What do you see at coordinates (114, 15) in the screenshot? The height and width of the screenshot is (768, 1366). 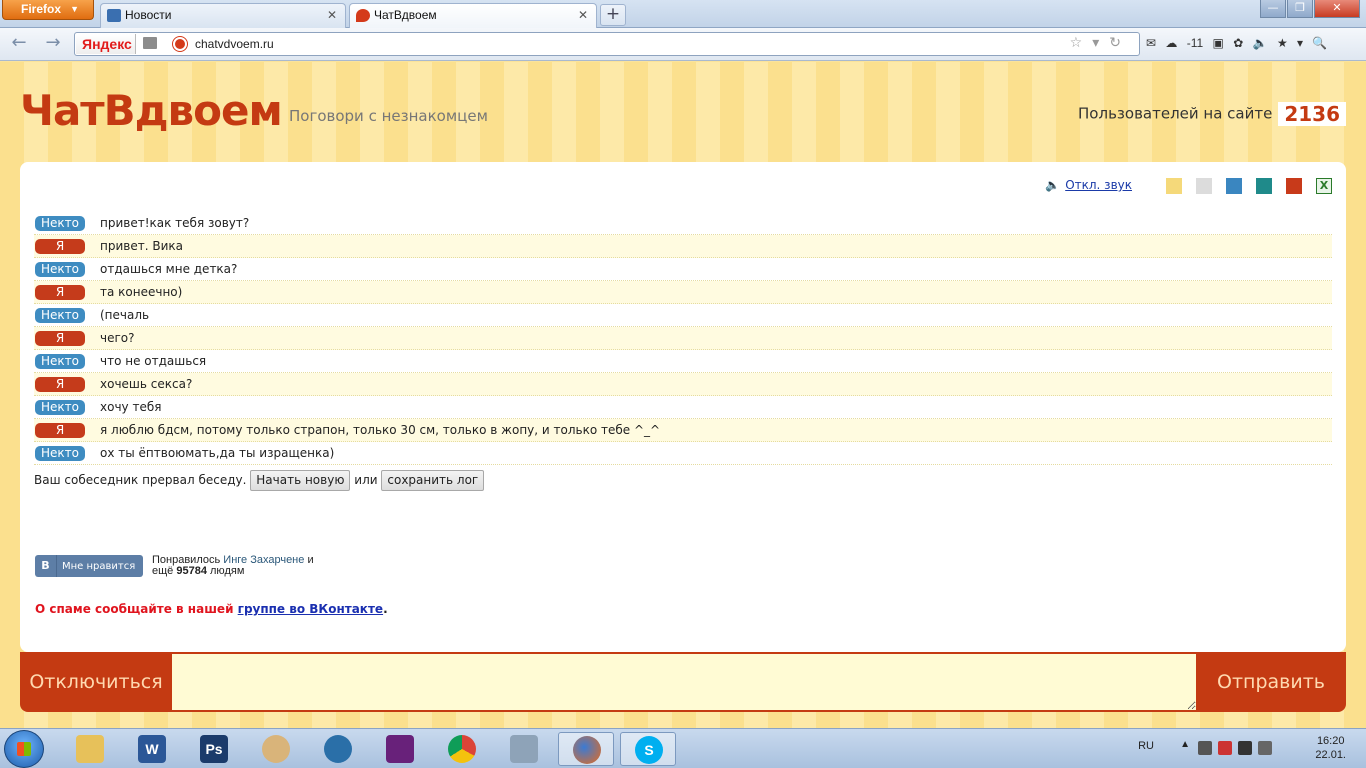 I see `news-tab-icon` at bounding box center [114, 15].